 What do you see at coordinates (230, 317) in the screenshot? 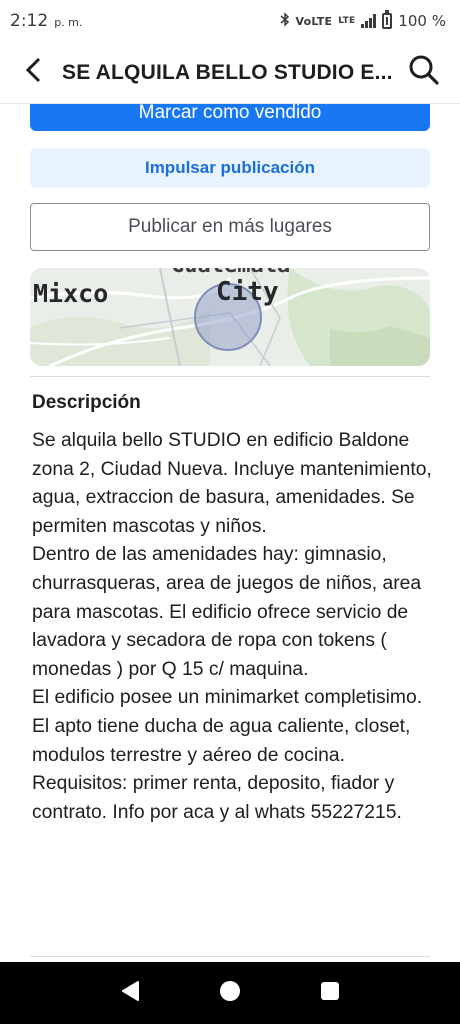
I see `location-map: Guatemala Mixco City` at bounding box center [230, 317].